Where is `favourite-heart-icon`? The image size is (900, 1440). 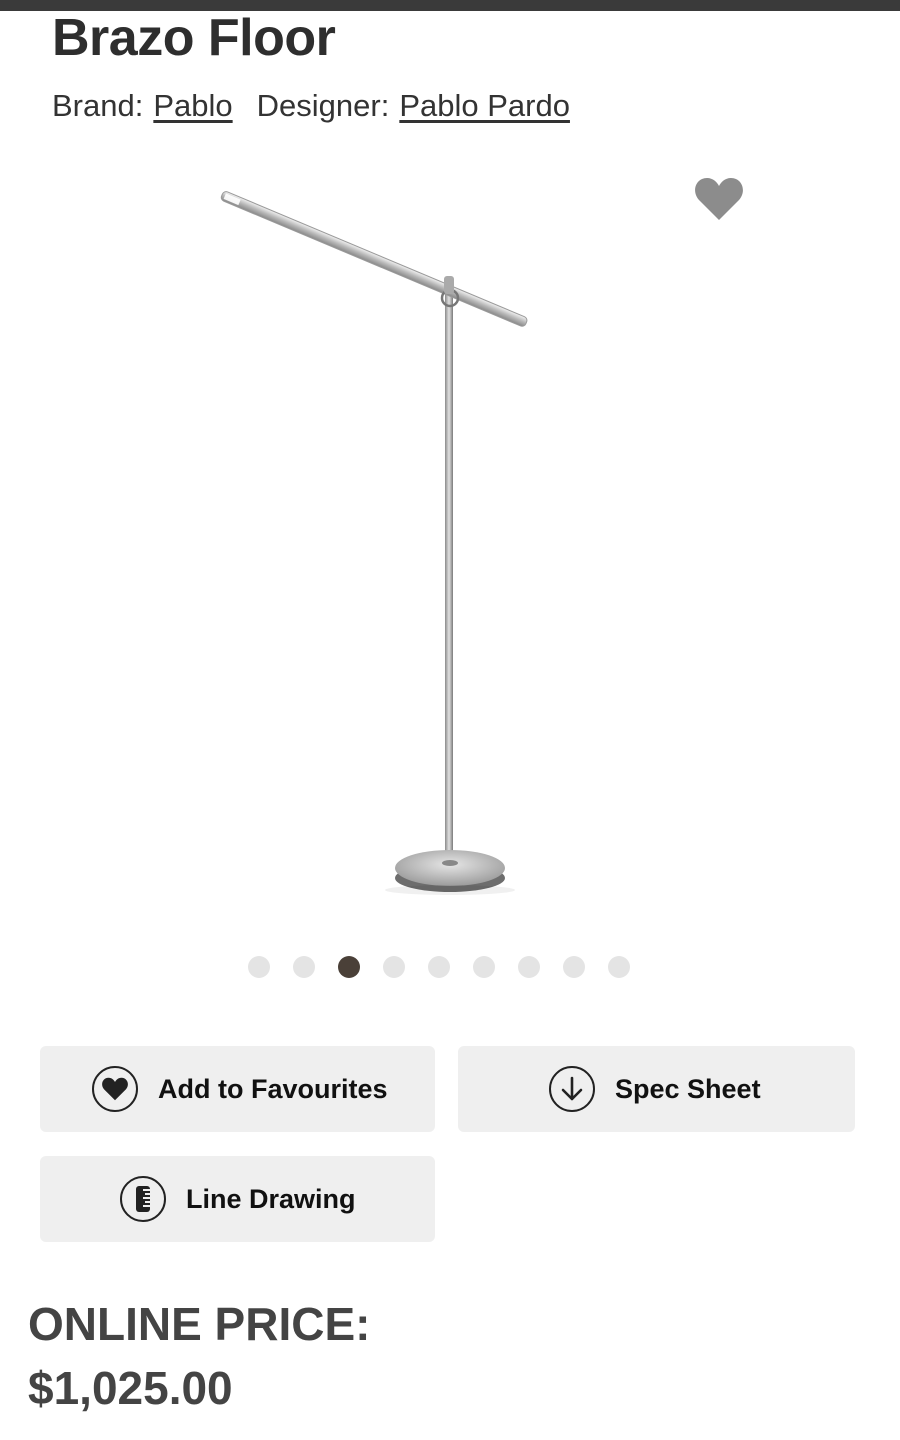
favourite-heart-icon is located at coordinates (719, 199).